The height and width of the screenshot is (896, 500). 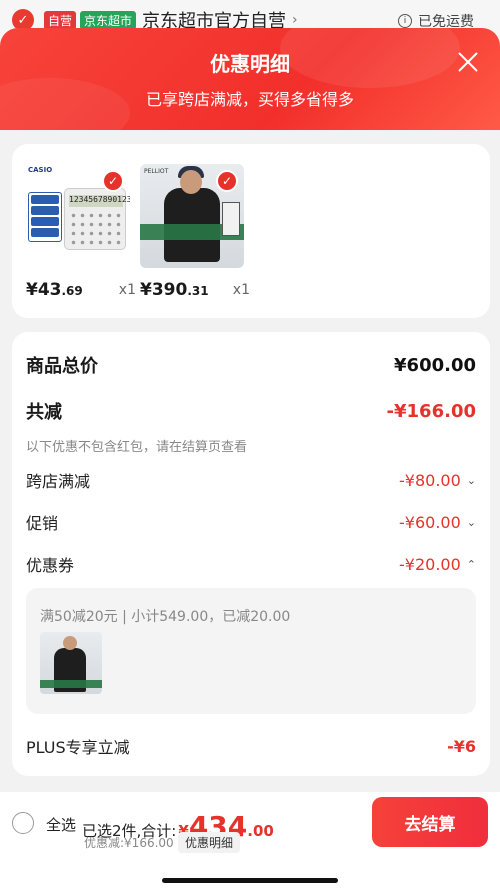 I want to click on cross-store-row: 跨店满减 -¥80.00 ⌄, so click(x=251, y=480).